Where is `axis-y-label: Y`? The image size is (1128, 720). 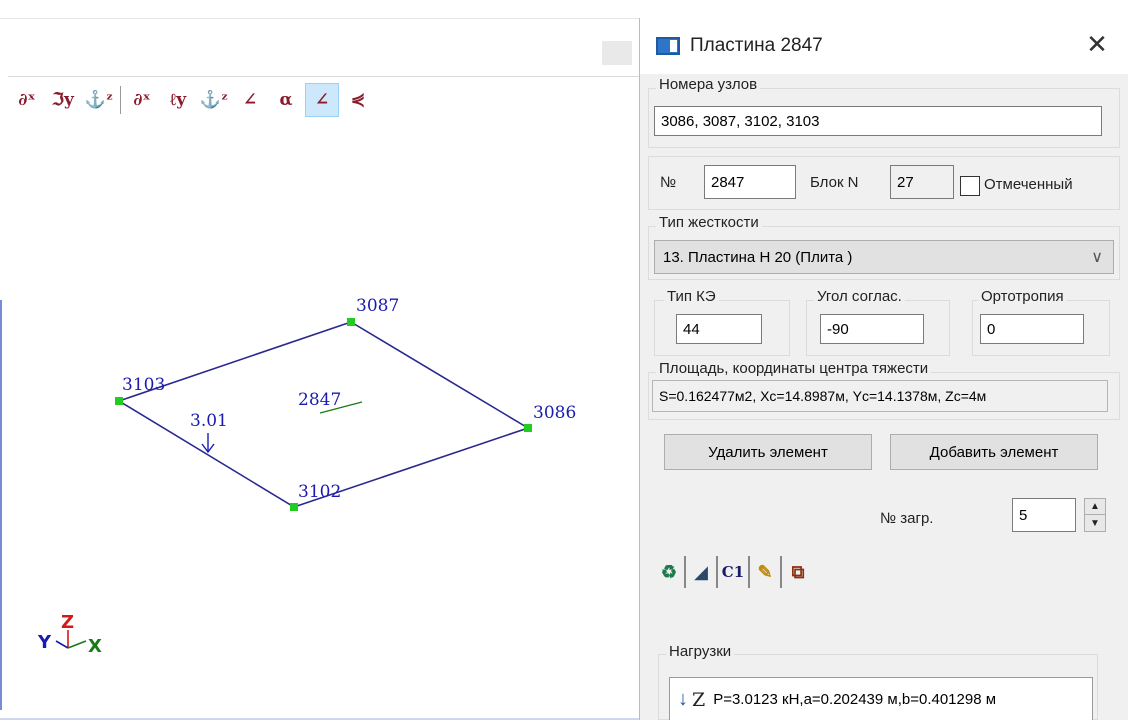
axis-y-label: Y is located at coordinates (44, 642).